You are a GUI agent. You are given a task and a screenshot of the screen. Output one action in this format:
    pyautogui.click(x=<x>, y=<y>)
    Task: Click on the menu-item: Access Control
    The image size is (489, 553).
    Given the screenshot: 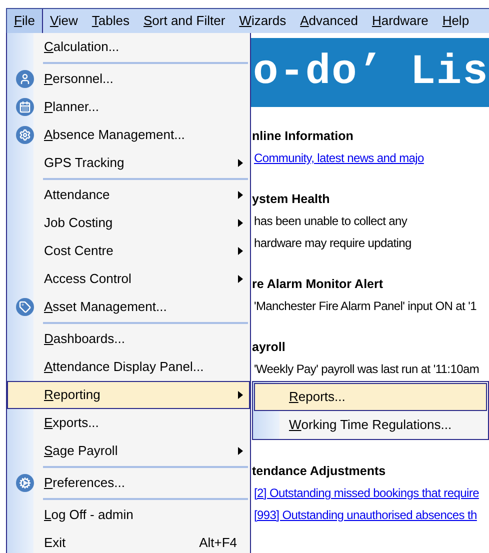 What is the action you would take?
    pyautogui.click(x=128, y=279)
    